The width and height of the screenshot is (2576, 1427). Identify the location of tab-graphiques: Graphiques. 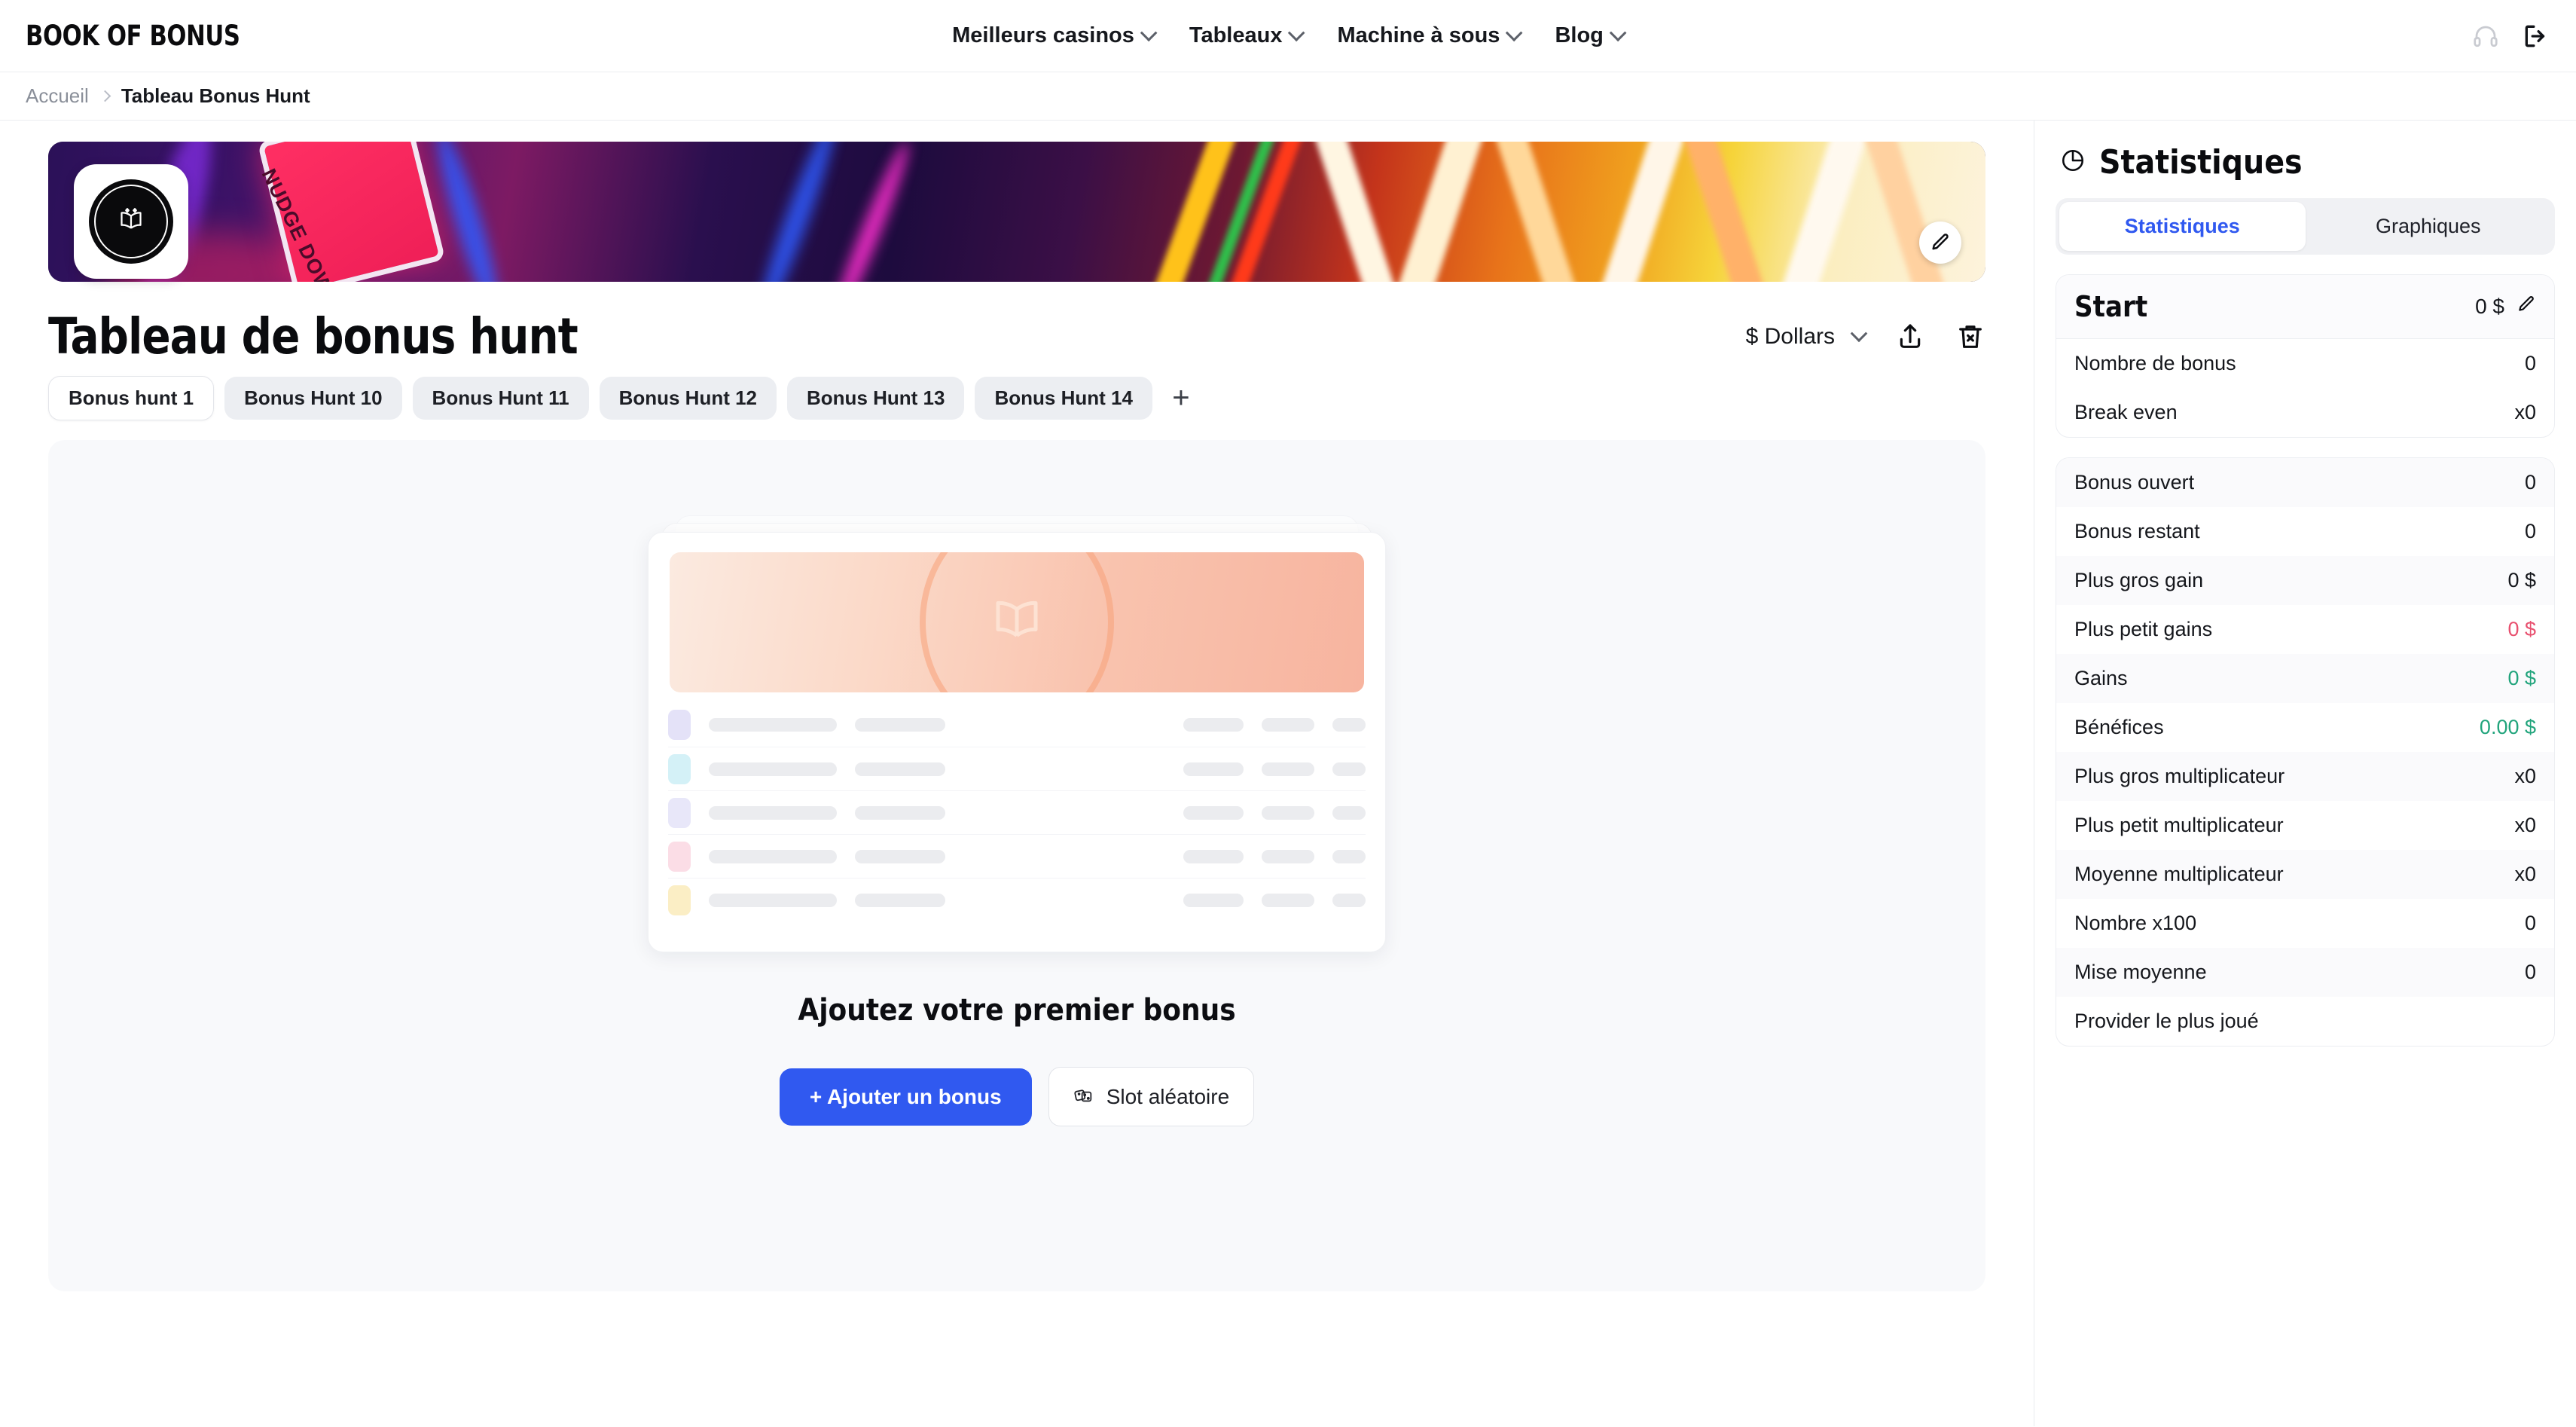
(2429, 226).